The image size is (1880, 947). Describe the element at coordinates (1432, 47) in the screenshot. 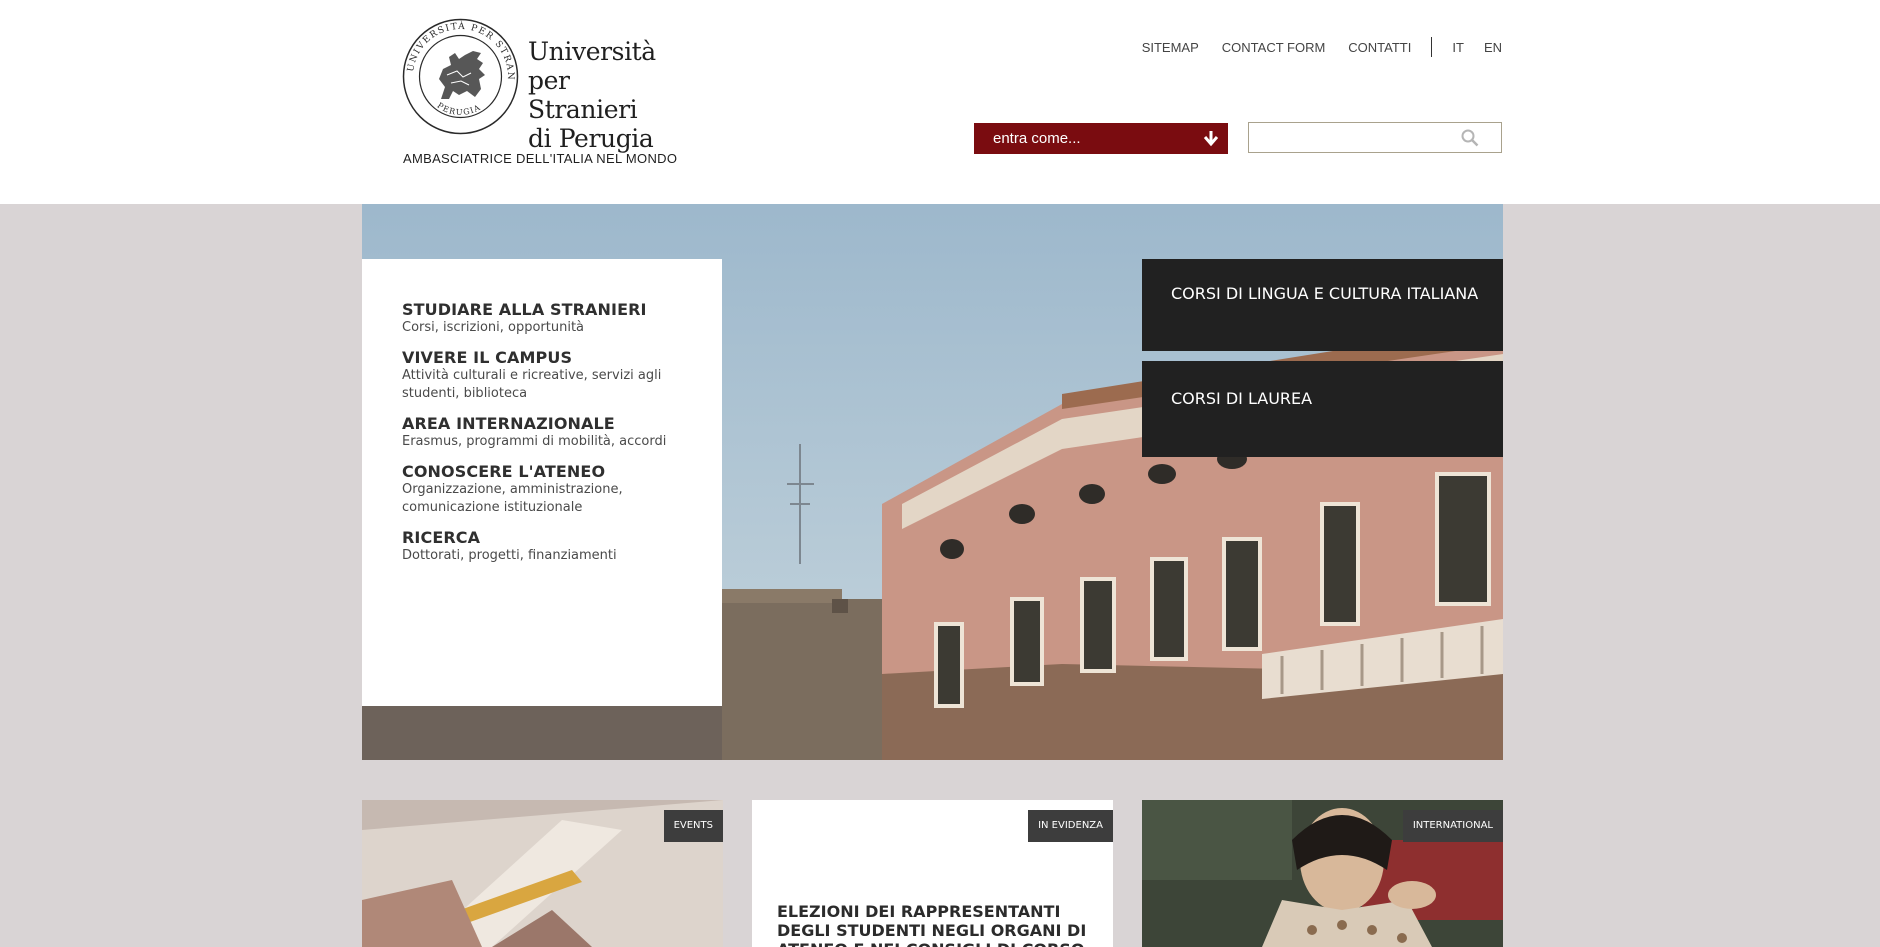

I see `nav-divider` at that location.